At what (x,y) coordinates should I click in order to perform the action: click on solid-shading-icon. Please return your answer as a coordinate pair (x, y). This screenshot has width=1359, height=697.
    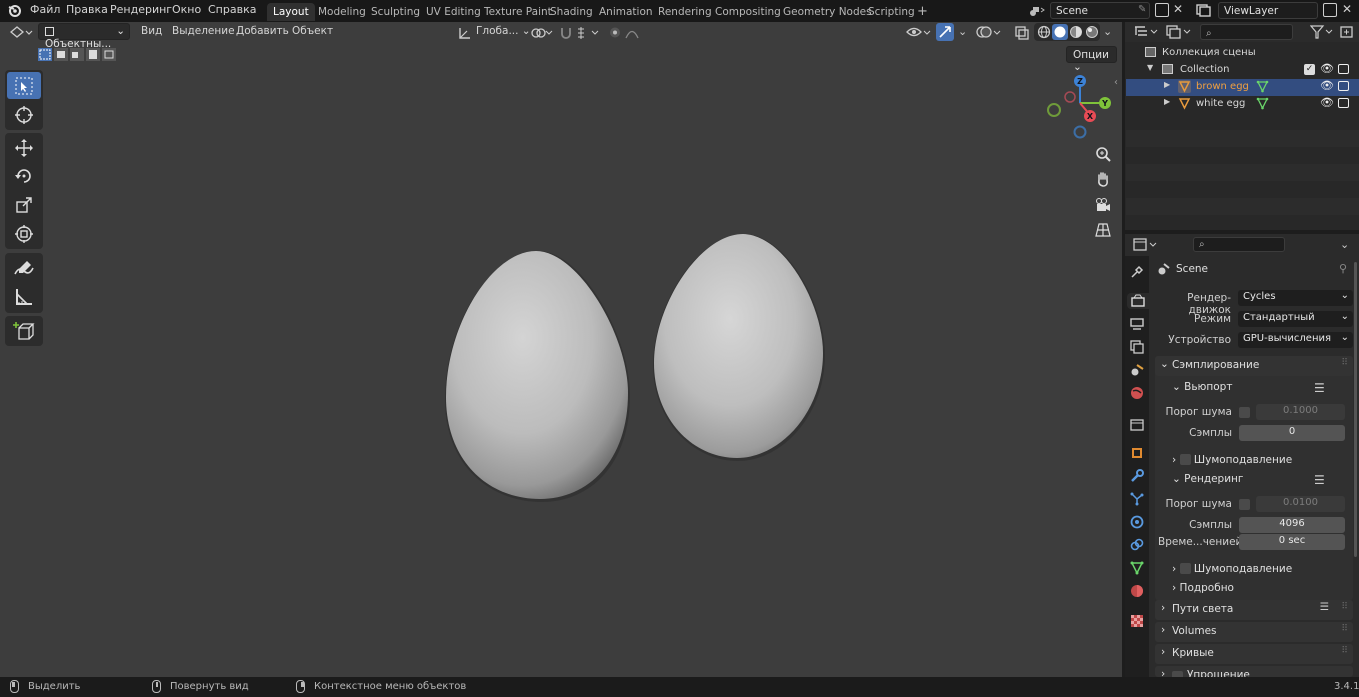
    Looking at the image, I should click on (1060, 32).